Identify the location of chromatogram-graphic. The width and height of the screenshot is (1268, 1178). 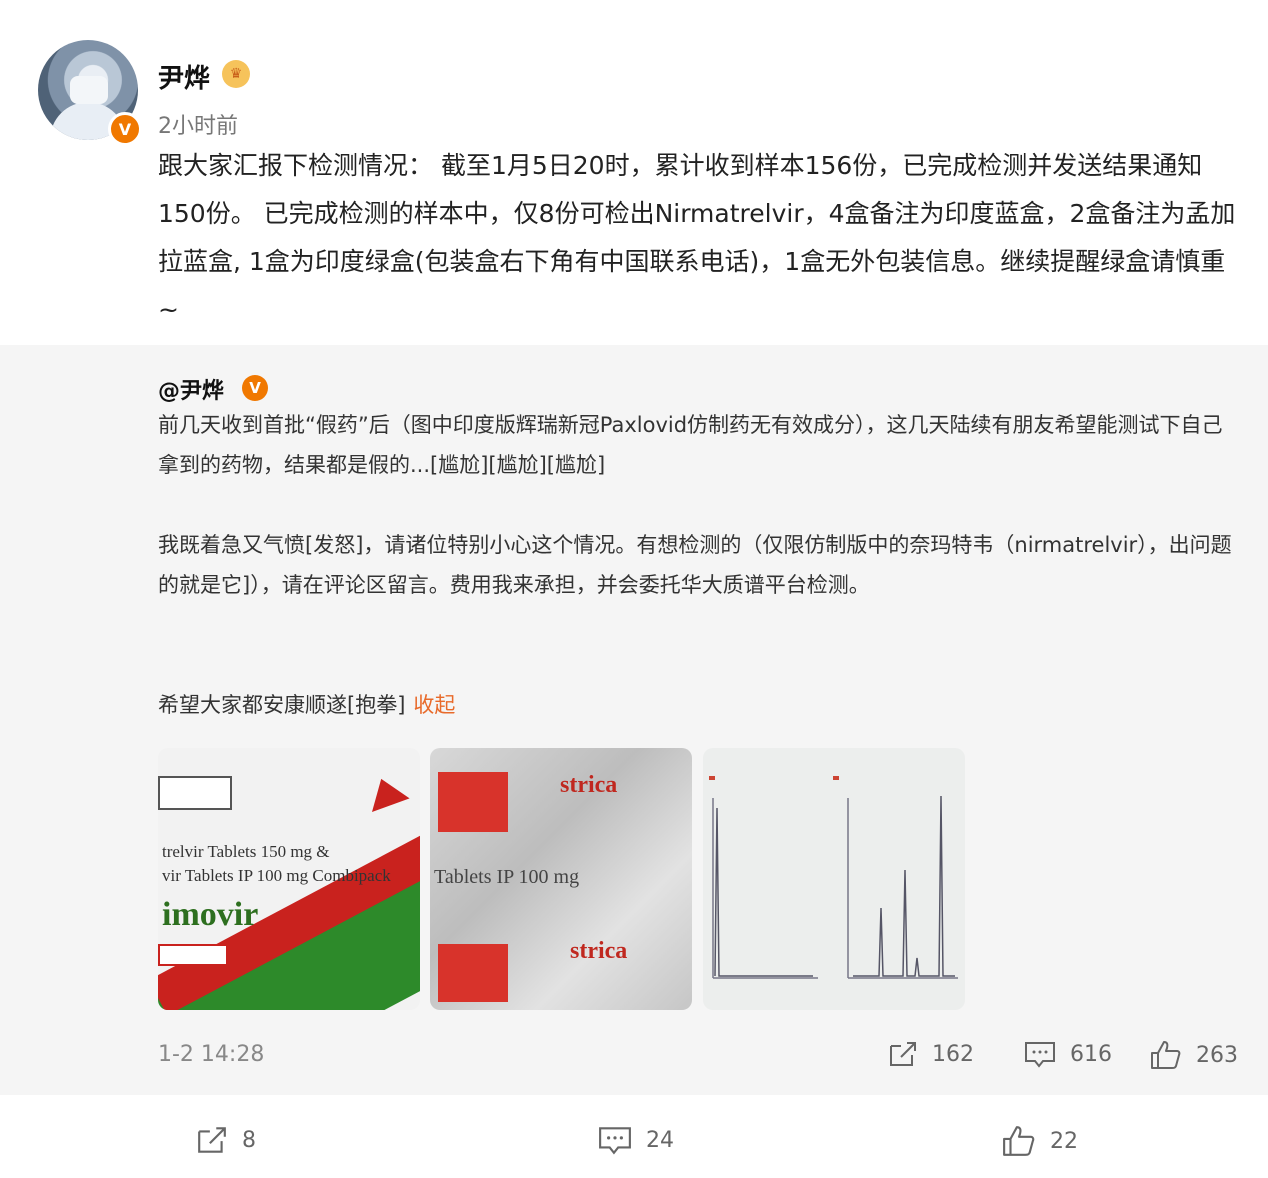
(833, 877).